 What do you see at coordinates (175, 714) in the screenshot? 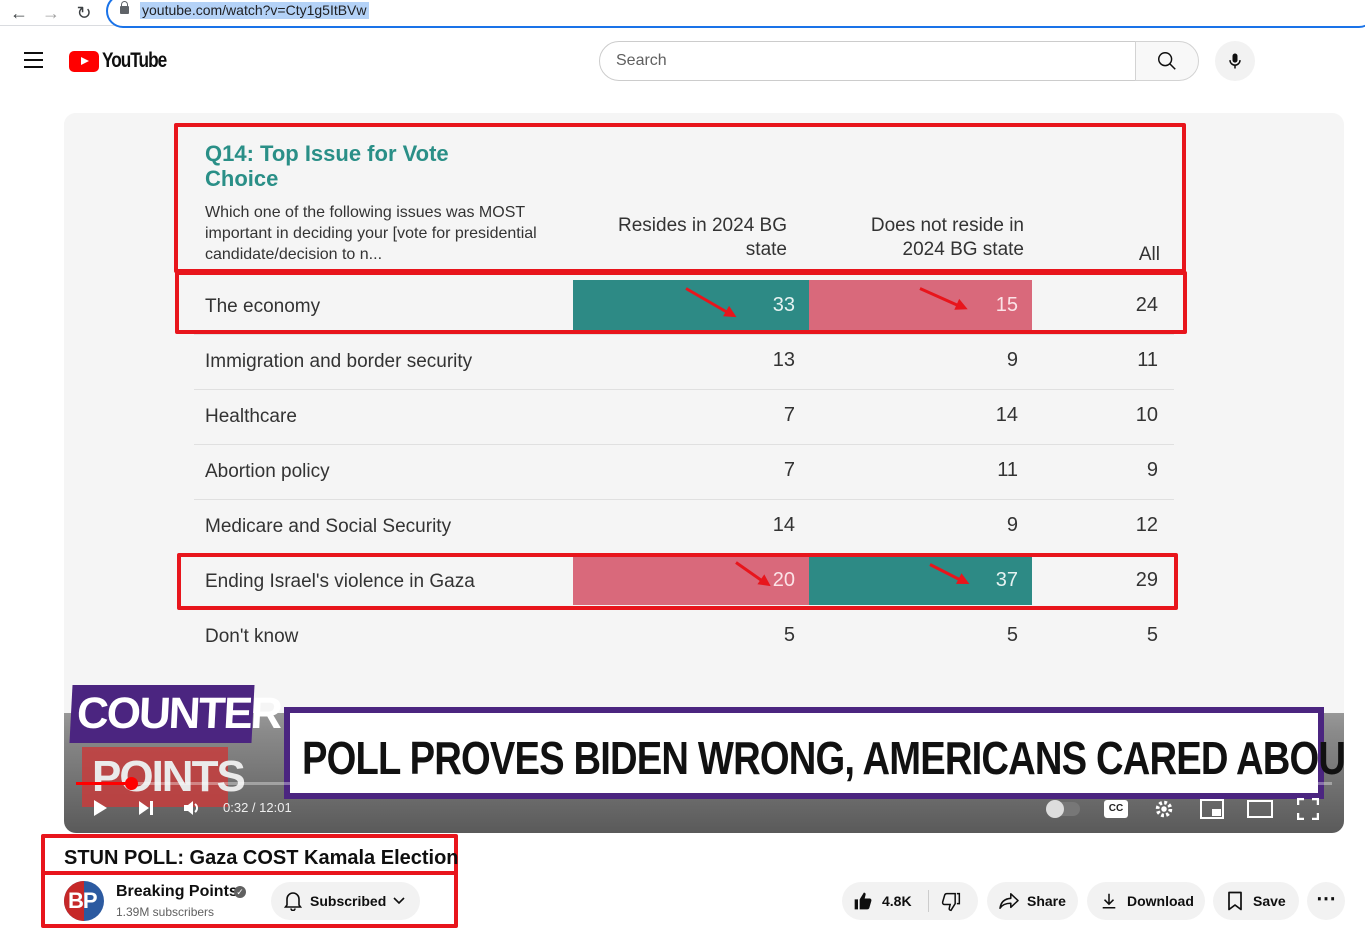
I see `show-logo-counter: COUNTER` at bounding box center [175, 714].